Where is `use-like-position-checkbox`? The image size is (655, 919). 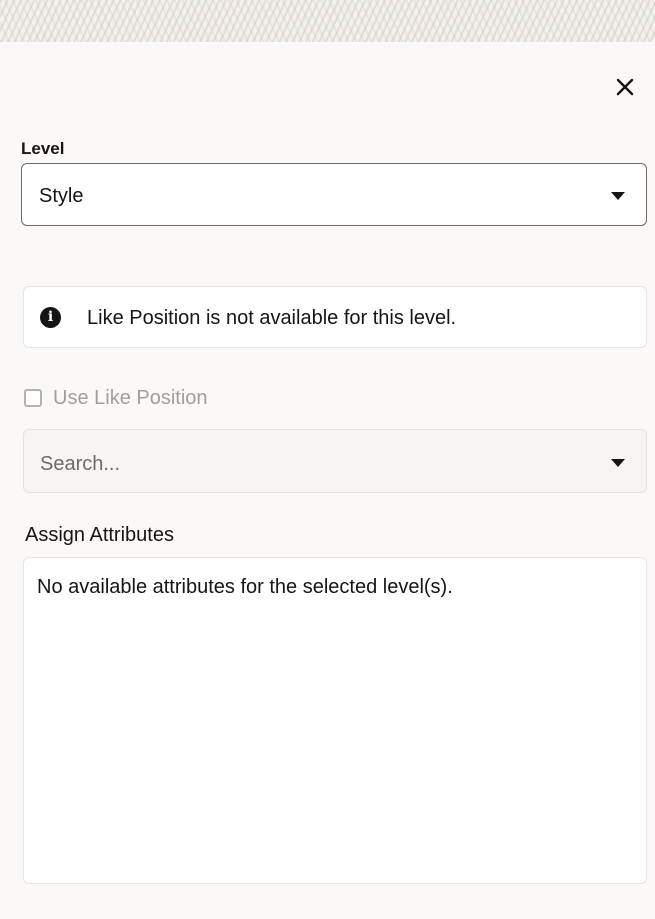
use-like-position-checkbox is located at coordinates (33, 398).